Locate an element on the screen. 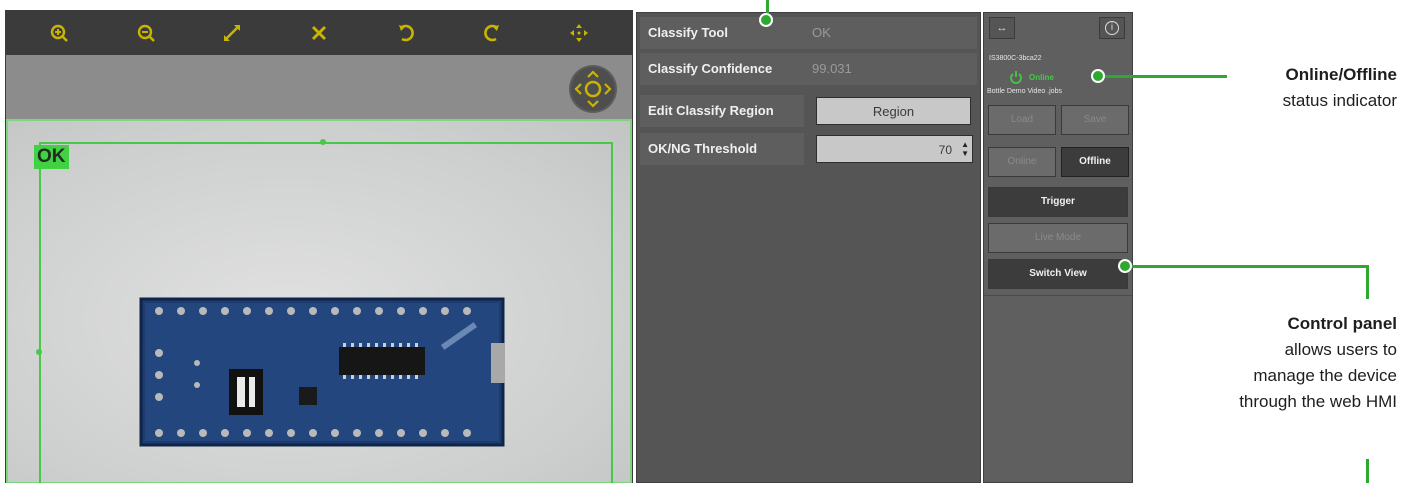  region-handle-top is located at coordinates (323, 142).